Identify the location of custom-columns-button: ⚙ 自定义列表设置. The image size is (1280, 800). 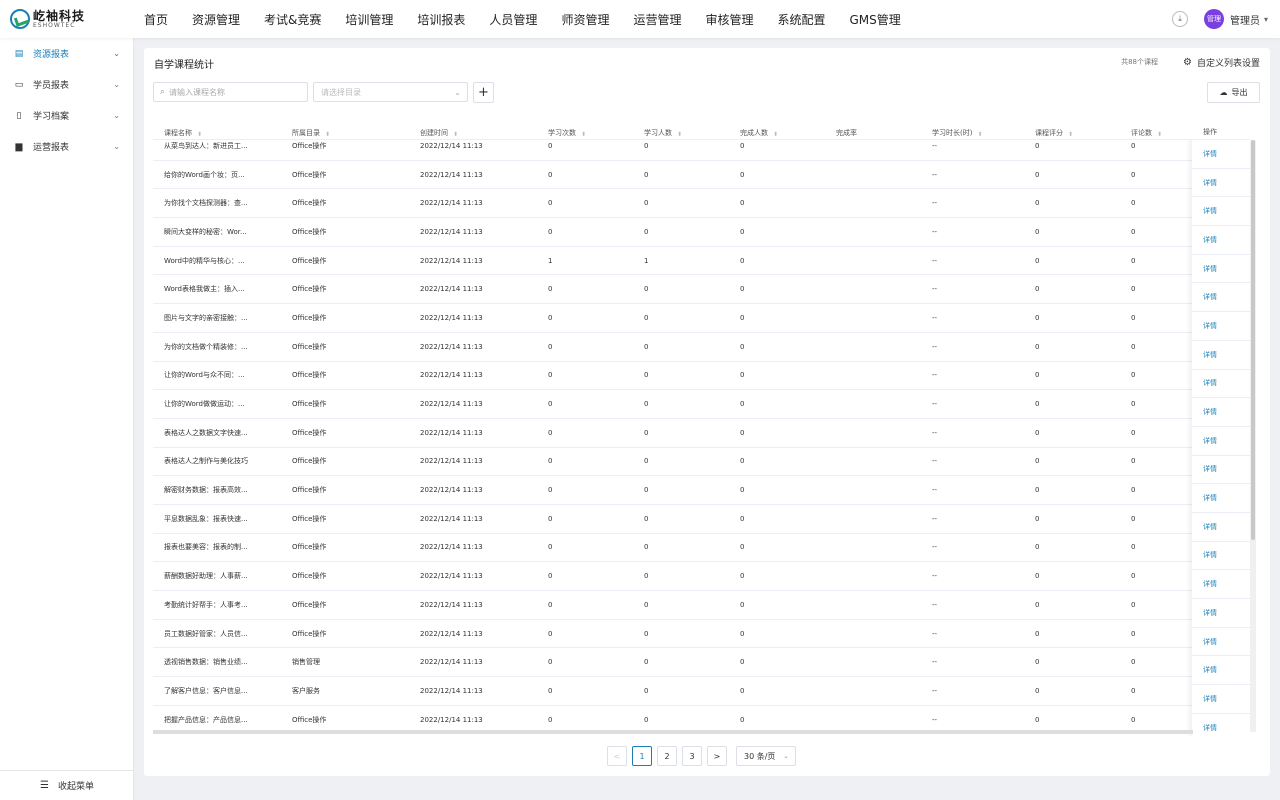
(1221, 62).